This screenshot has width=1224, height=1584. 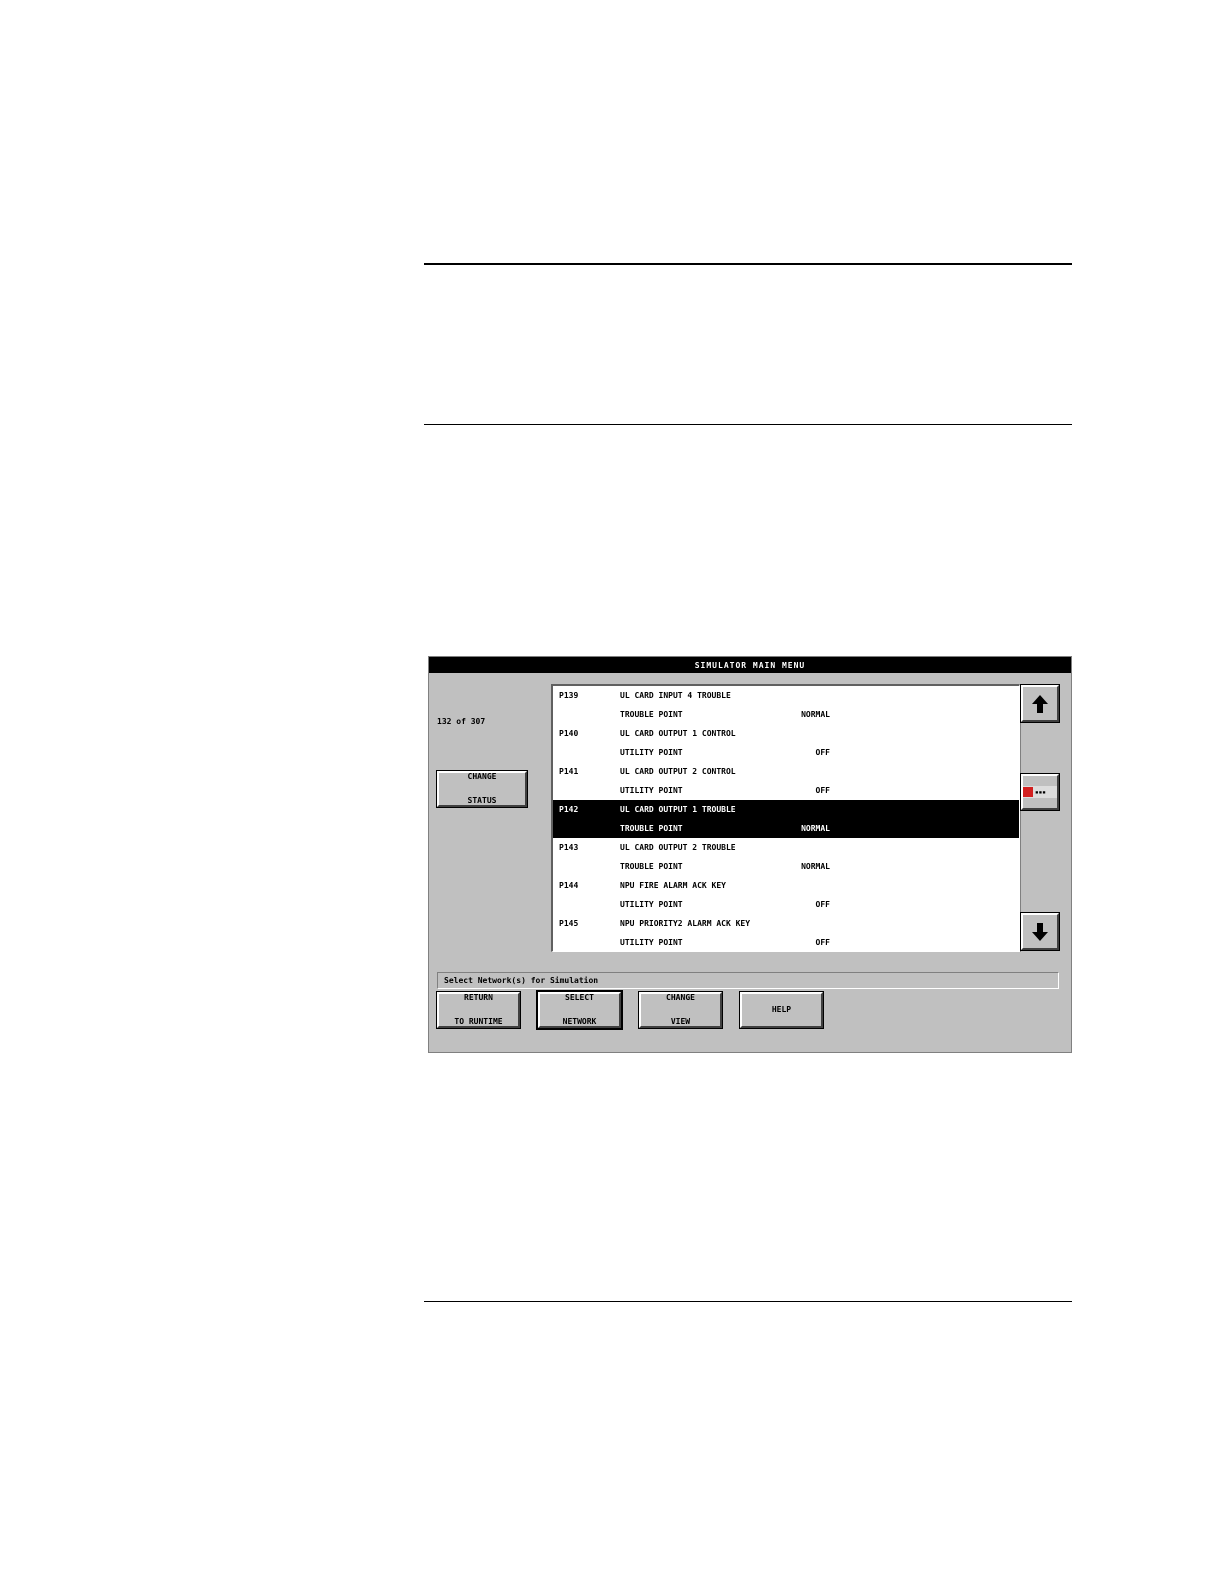 I want to click on point-name: UL CARD INPUT 4 TROUBLE, so click(x=675, y=695).